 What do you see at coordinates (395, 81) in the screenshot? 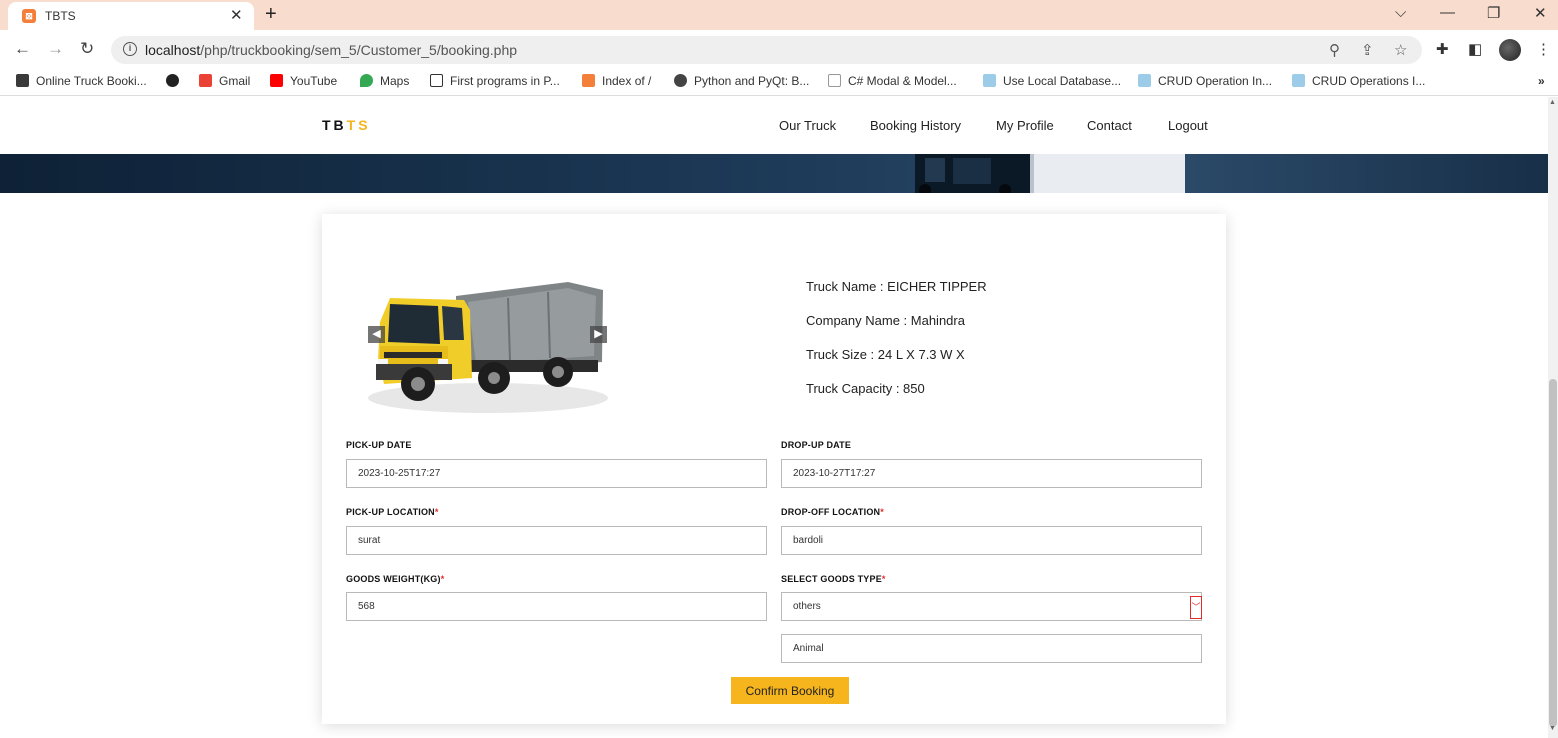
I see `bookmark-label: Maps` at bounding box center [395, 81].